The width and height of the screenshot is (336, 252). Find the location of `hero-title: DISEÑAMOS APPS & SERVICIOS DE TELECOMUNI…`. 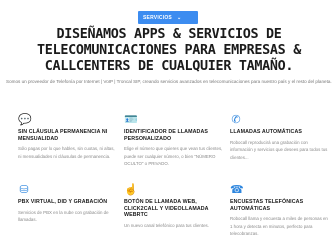

hero-title: DISEÑAMOS APPS & SERVICIOS DE TELECOMUNI… is located at coordinates (169, 50).